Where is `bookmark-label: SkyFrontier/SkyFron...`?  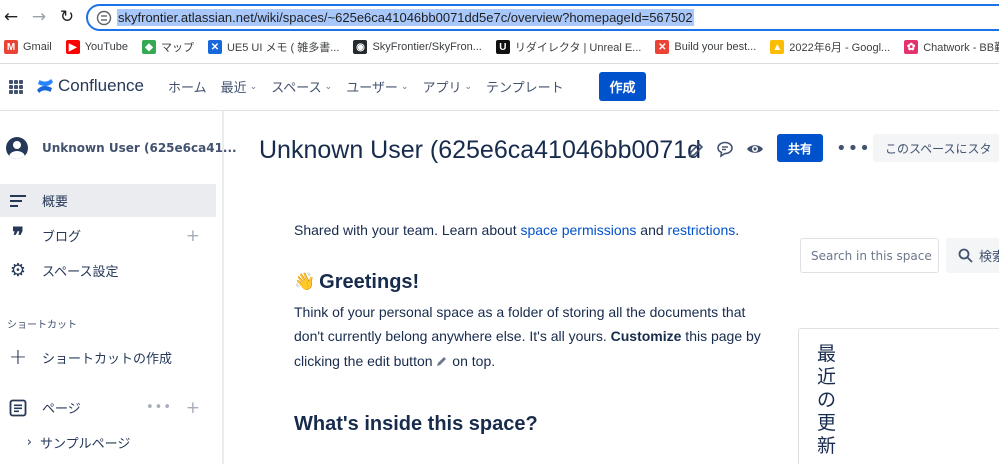 bookmark-label: SkyFrontier/SkyFron... is located at coordinates (427, 47).